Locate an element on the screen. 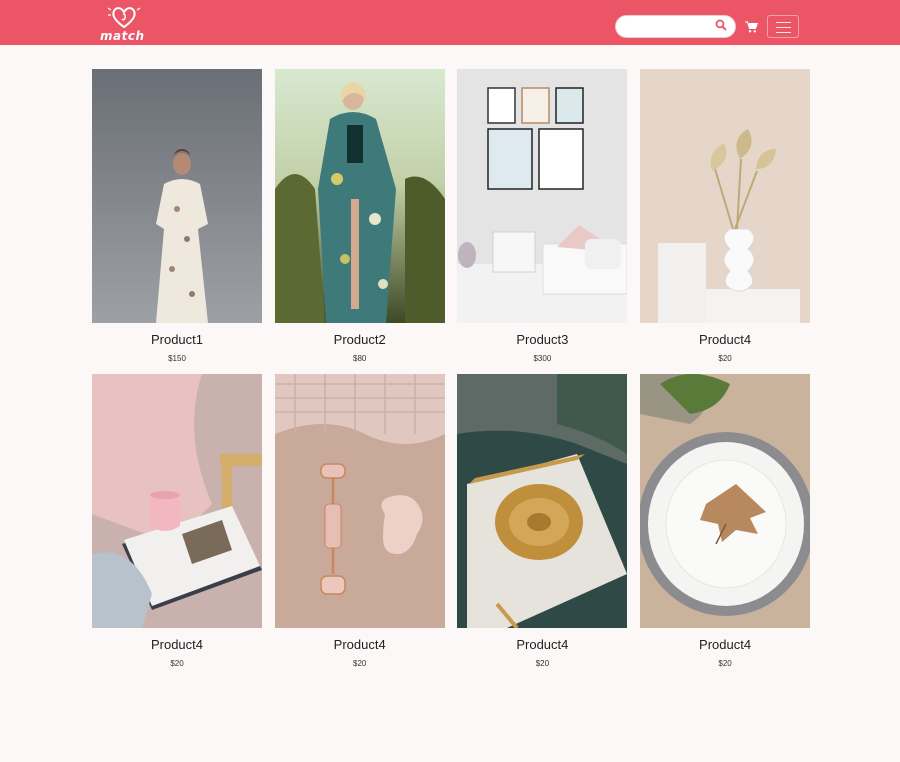 This screenshot has width=900, height=762. brand-logo: match is located at coordinates (121, 24).